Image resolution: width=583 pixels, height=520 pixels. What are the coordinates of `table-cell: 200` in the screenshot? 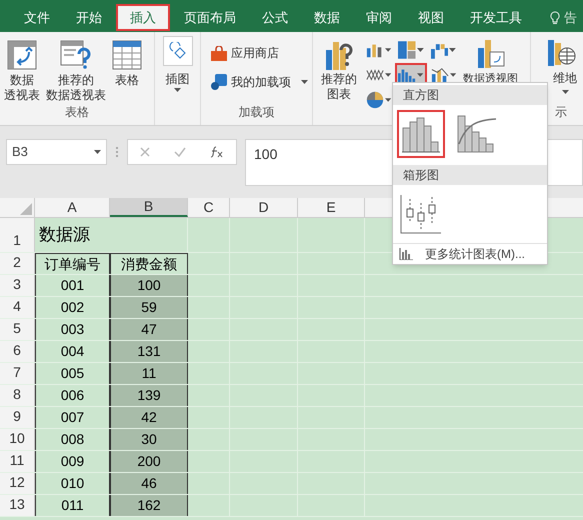 It's located at (149, 461).